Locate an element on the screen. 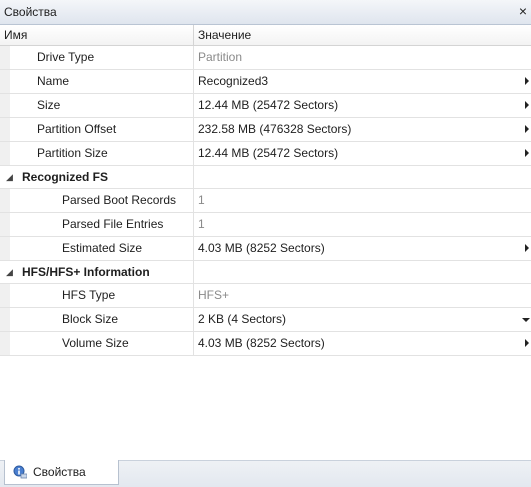 The height and width of the screenshot is (487, 531). property-value: Recognized3 is located at coordinates (233, 81).